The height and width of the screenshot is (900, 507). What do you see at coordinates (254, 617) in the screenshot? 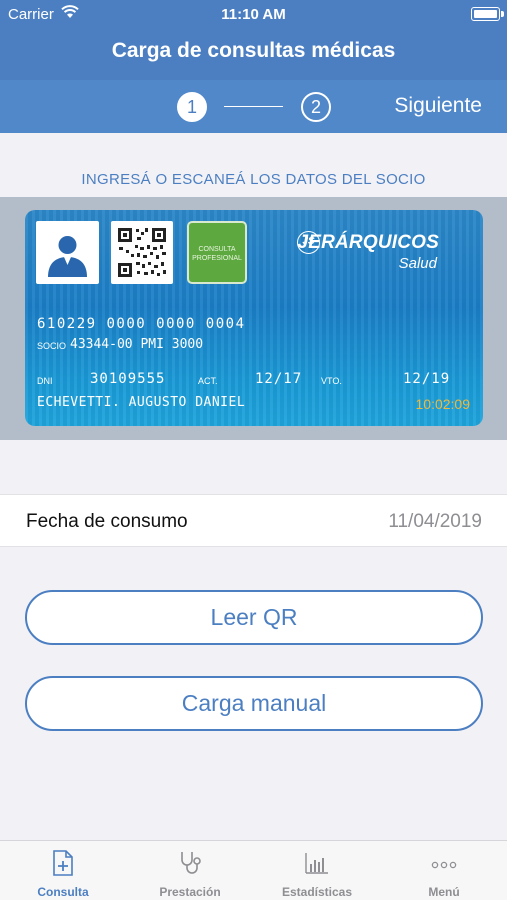
I see `read-qr-button: Leer QR` at bounding box center [254, 617].